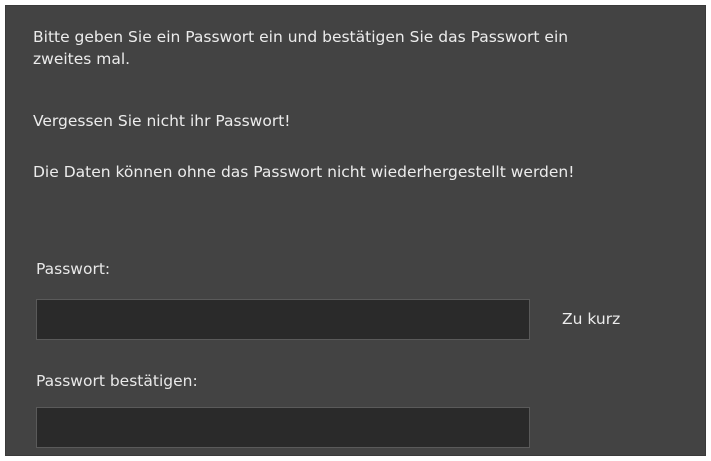  Describe the element at coordinates (117, 381) in the screenshot. I see `confirm-password-label: Passwort bestätigen:` at that location.